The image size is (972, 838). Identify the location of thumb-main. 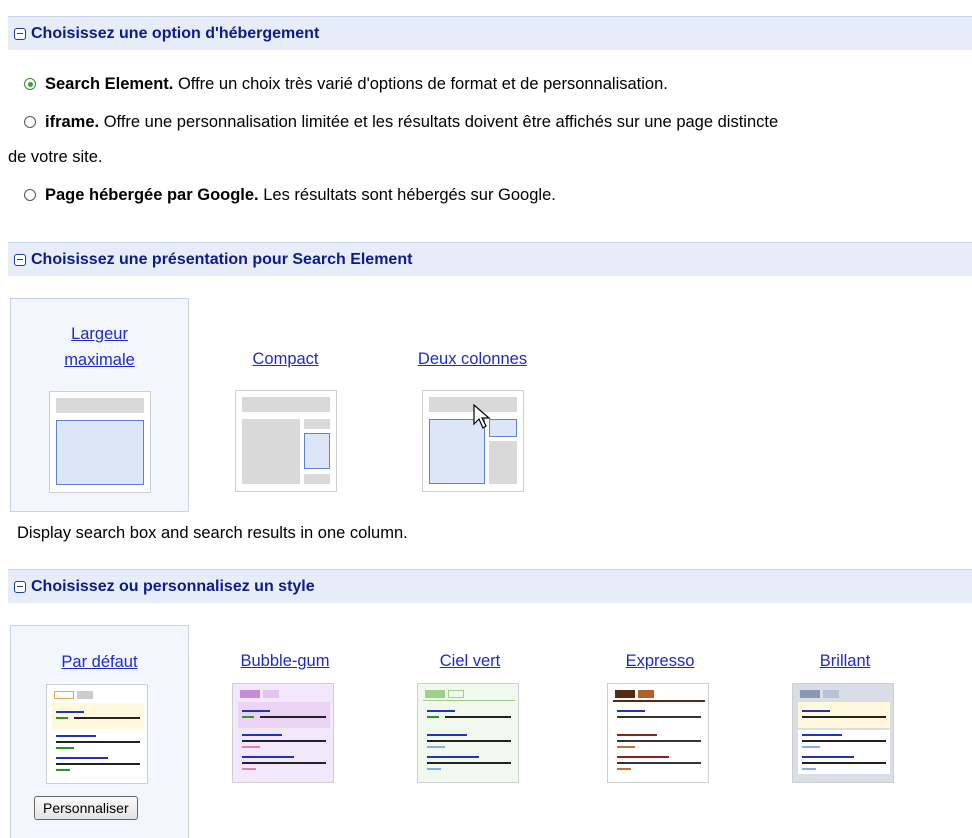
(271, 451).